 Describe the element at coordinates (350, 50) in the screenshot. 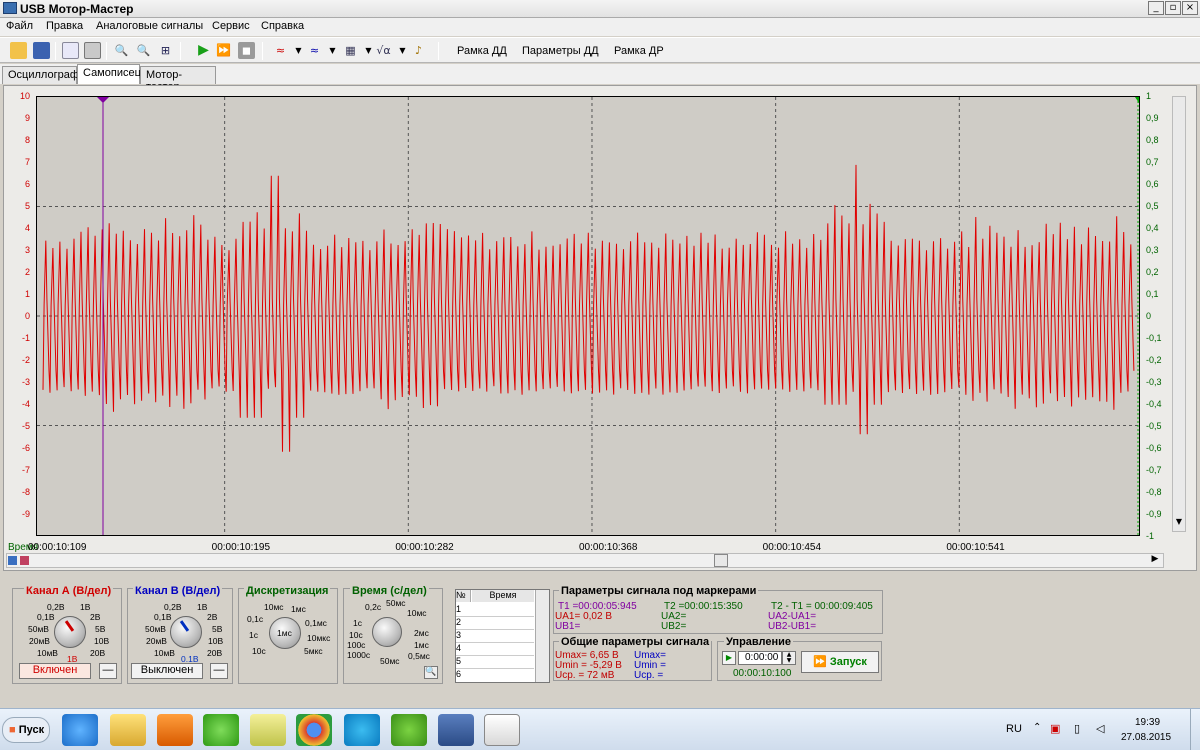

I see `calculator-icon: ▦` at that location.